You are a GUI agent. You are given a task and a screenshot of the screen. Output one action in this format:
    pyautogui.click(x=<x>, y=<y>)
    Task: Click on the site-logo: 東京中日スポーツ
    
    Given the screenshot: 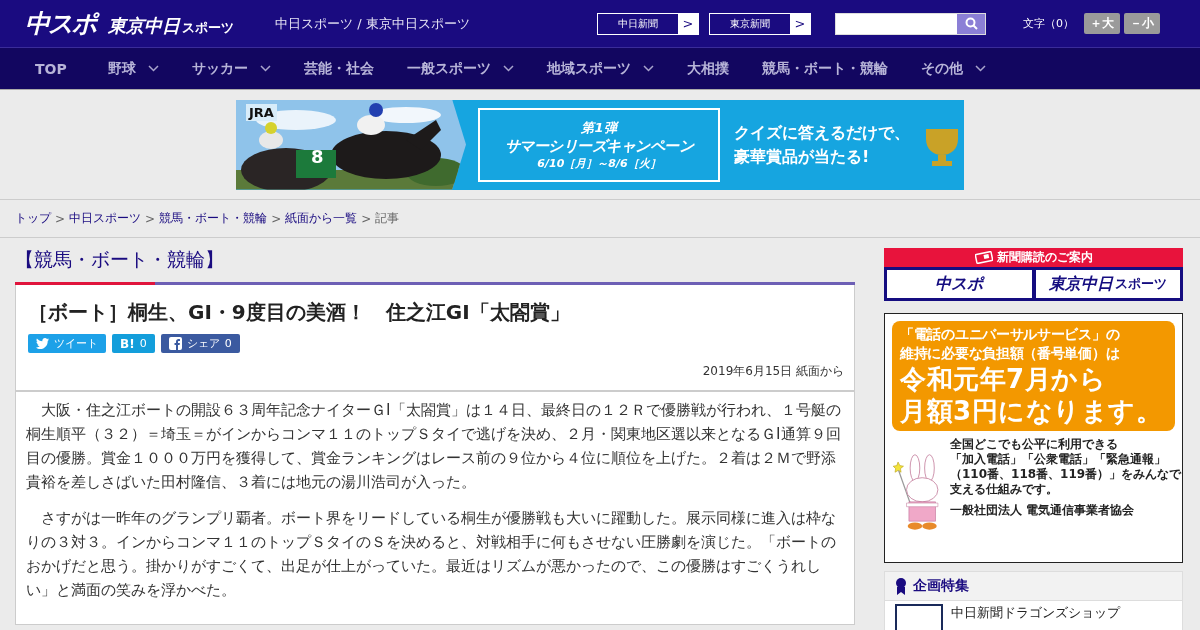 What is the action you would take?
    pyautogui.click(x=171, y=26)
    